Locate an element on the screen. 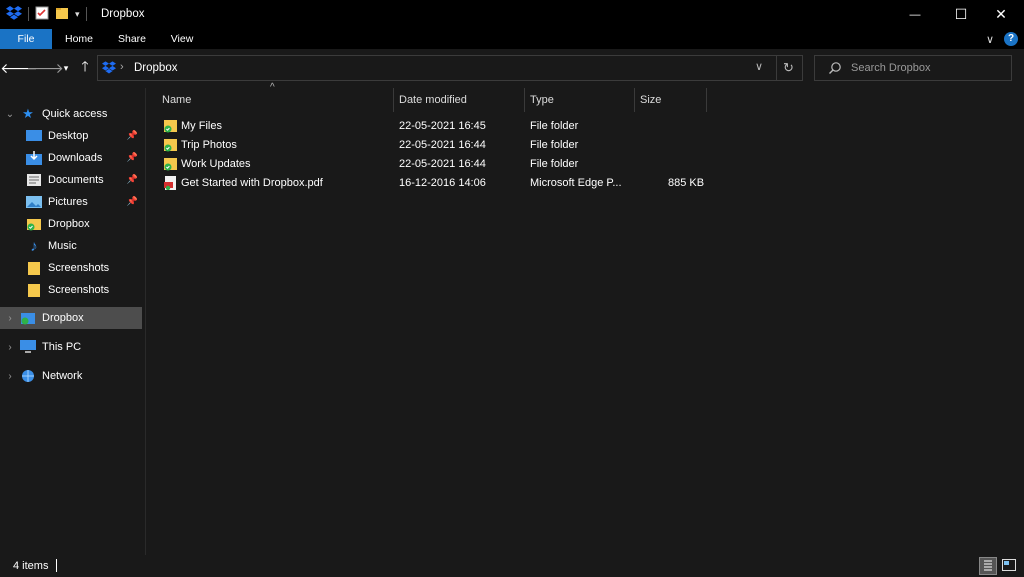  ribbon-tabs: File Home Share View ∨ ? is located at coordinates (512, 39).